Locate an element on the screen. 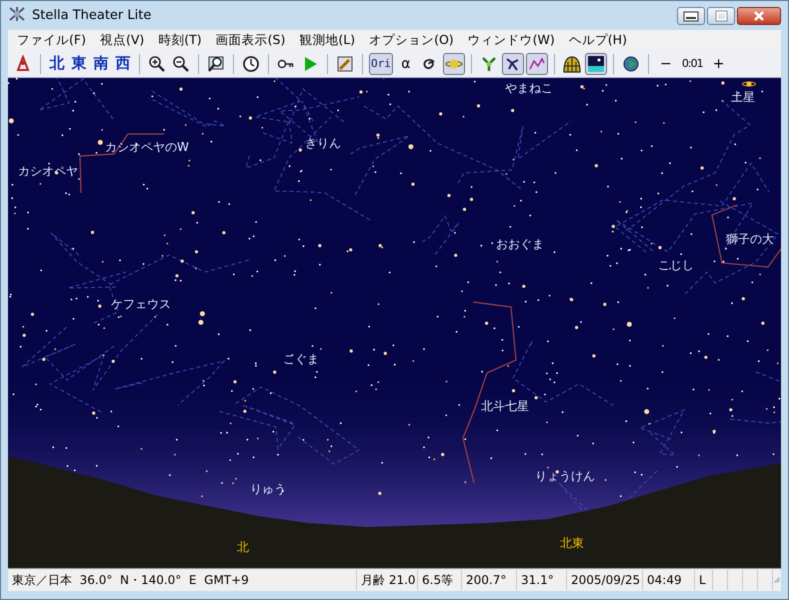 The width and height of the screenshot is (789, 600). menu-item: ファイル(F) is located at coordinates (51, 40).